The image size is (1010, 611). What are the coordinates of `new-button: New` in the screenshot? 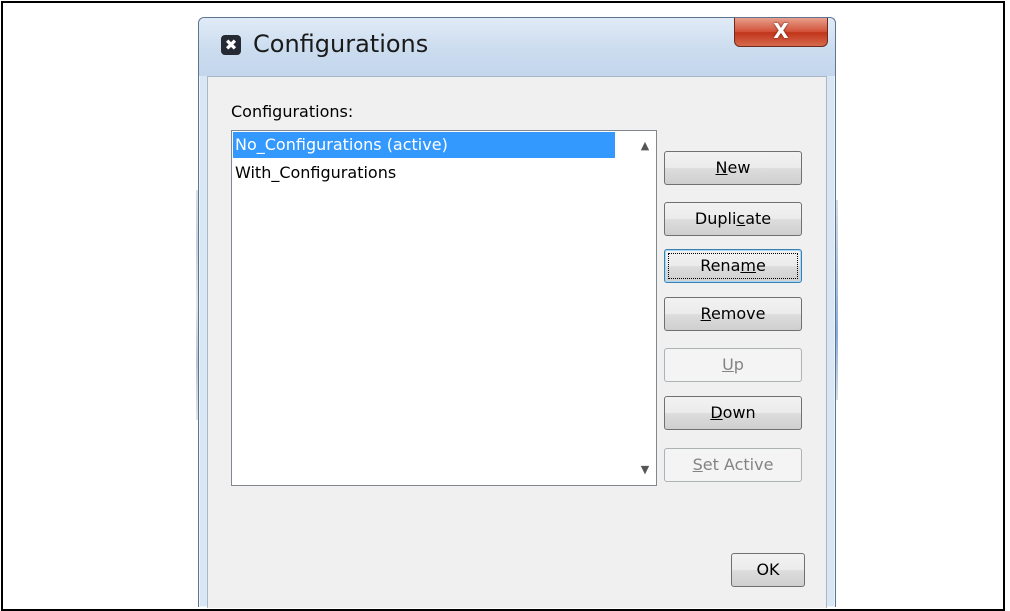 It's located at (733, 168).